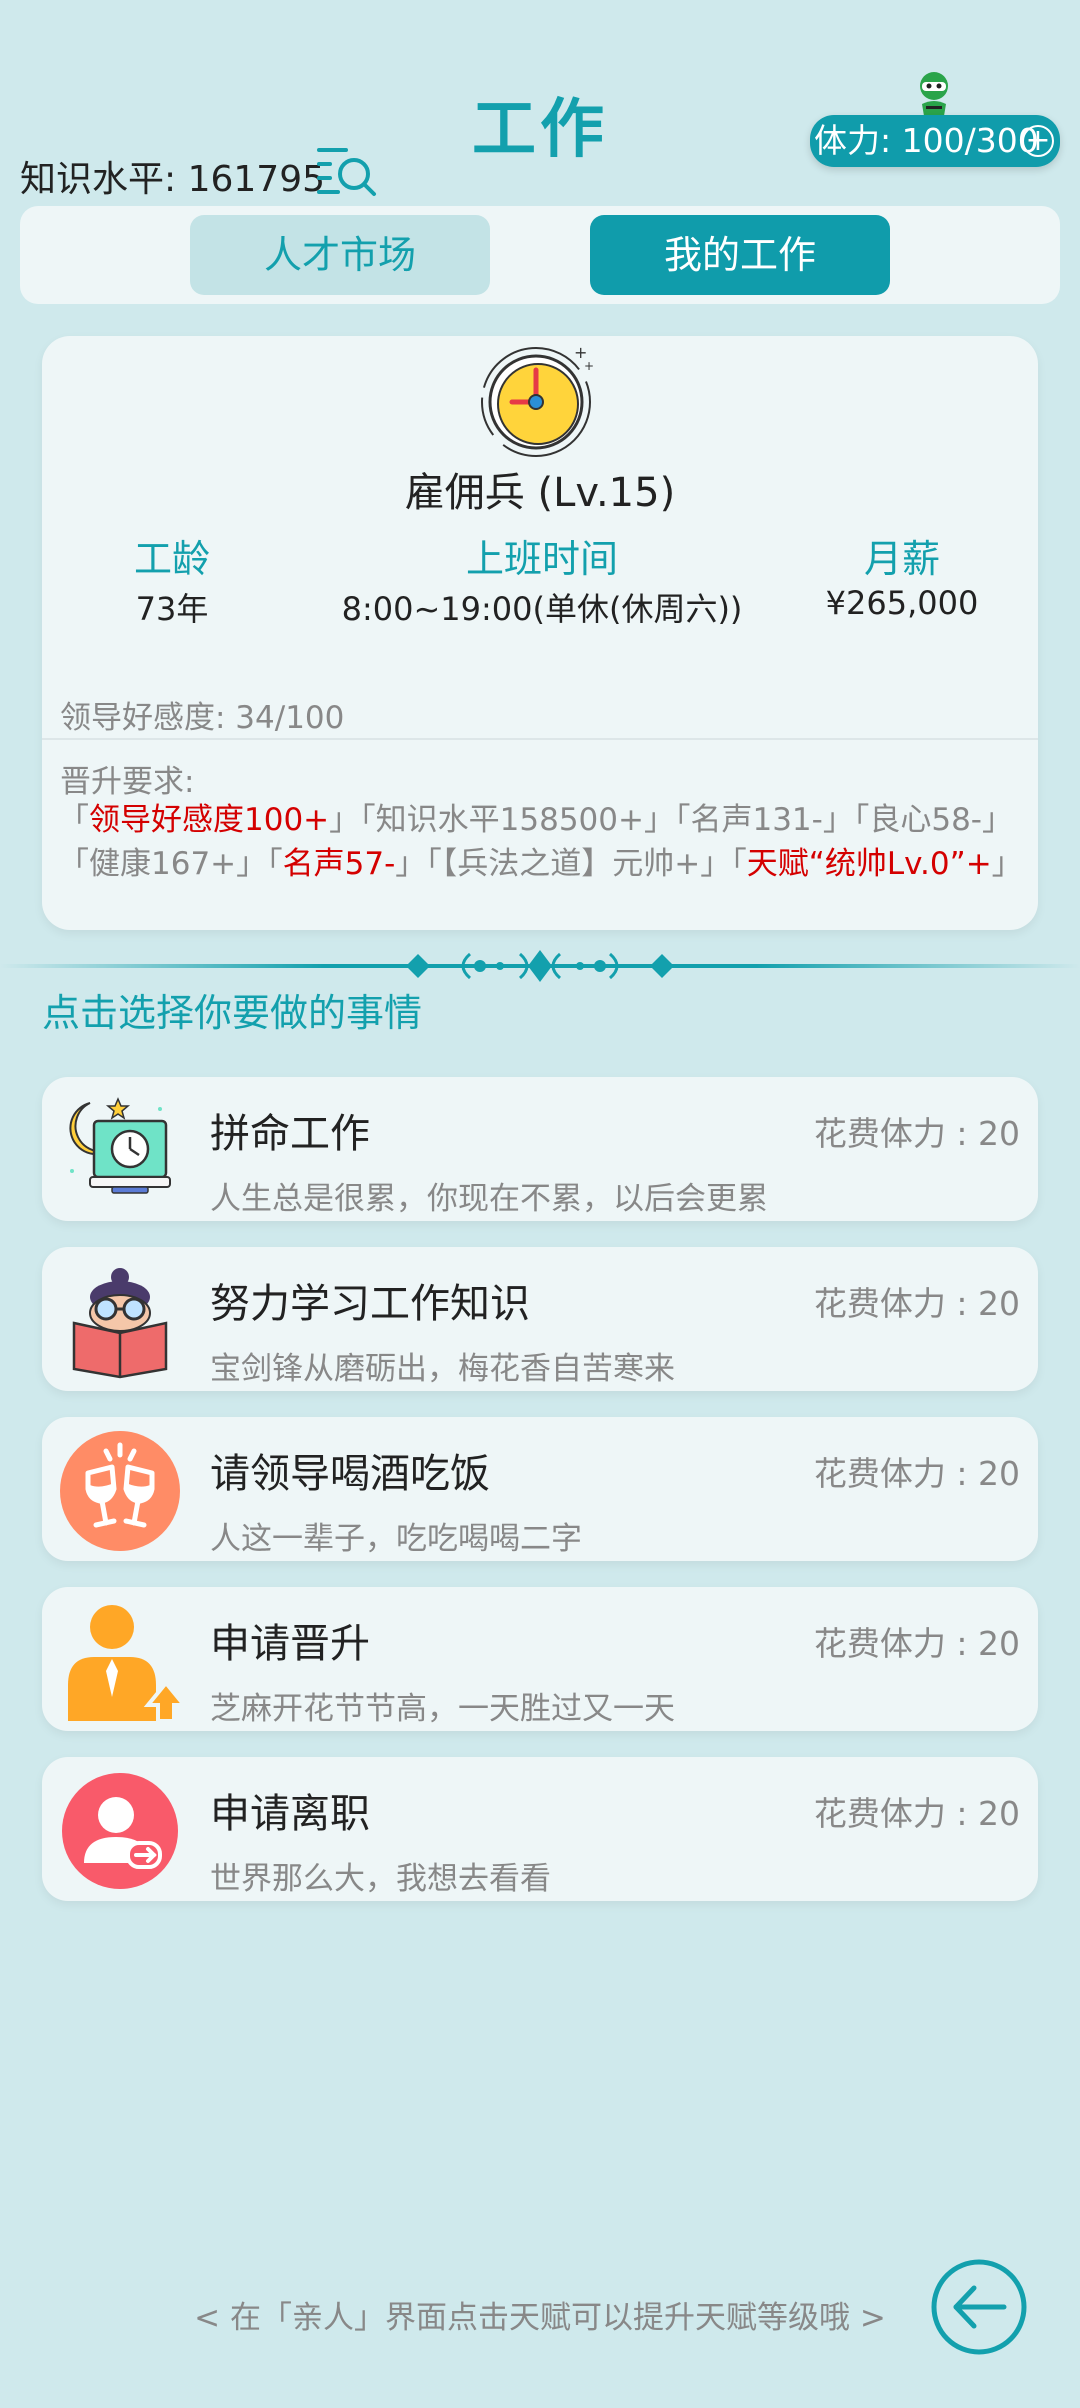 The width and height of the screenshot is (1080, 2408). Describe the element at coordinates (540, 739) in the screenshot. I see `divider` at that location.